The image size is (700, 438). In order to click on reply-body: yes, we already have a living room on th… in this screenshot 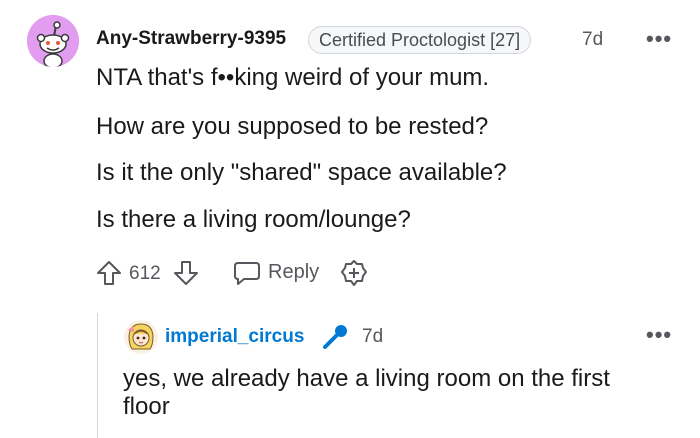, I will do `click(366, 392)`.